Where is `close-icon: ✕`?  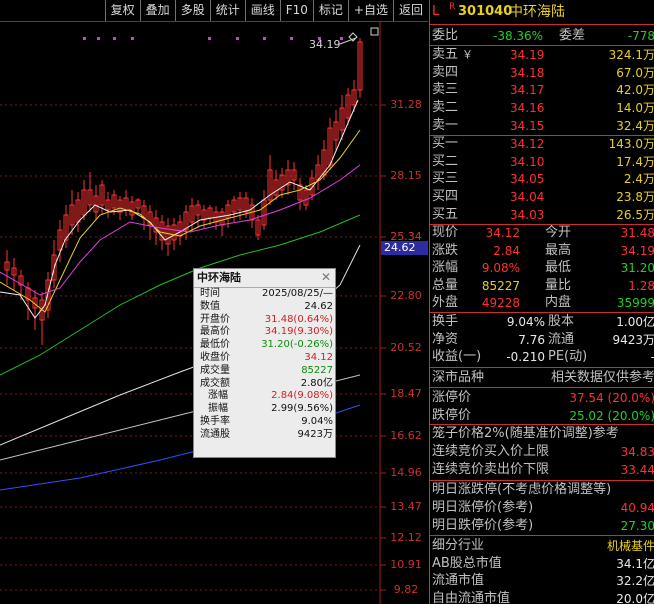 close-icon: ✕ is located at coordinates (326, 277).